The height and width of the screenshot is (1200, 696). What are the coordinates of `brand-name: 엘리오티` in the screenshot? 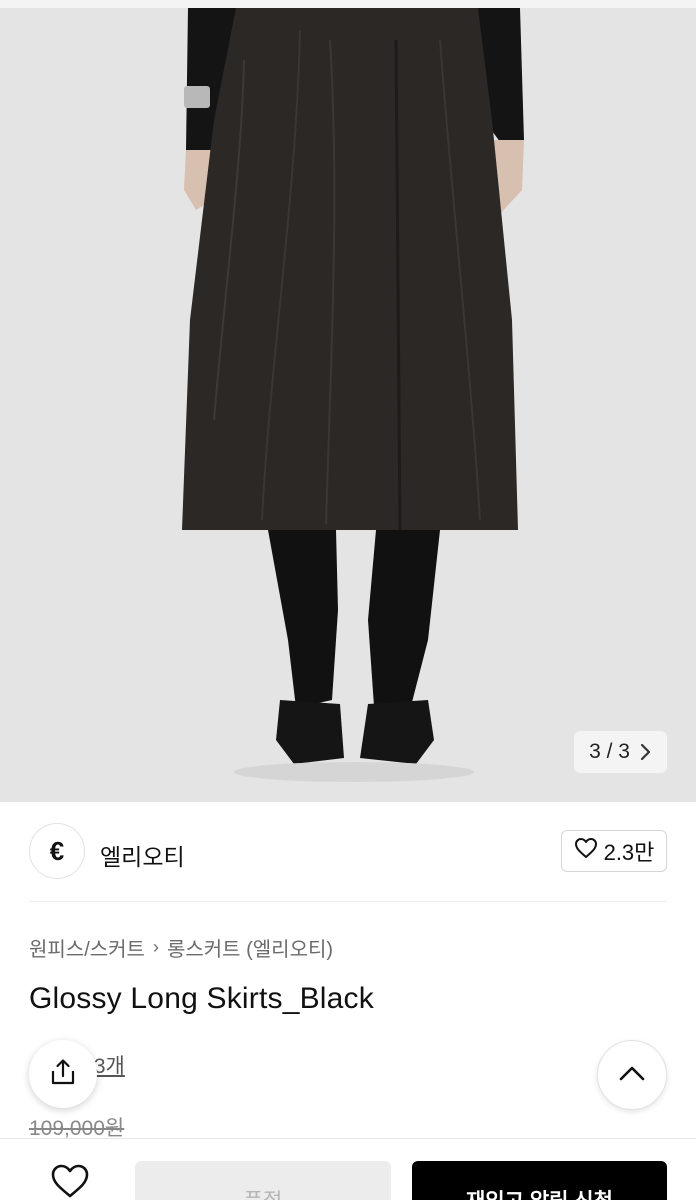 It's located at (142, 855).